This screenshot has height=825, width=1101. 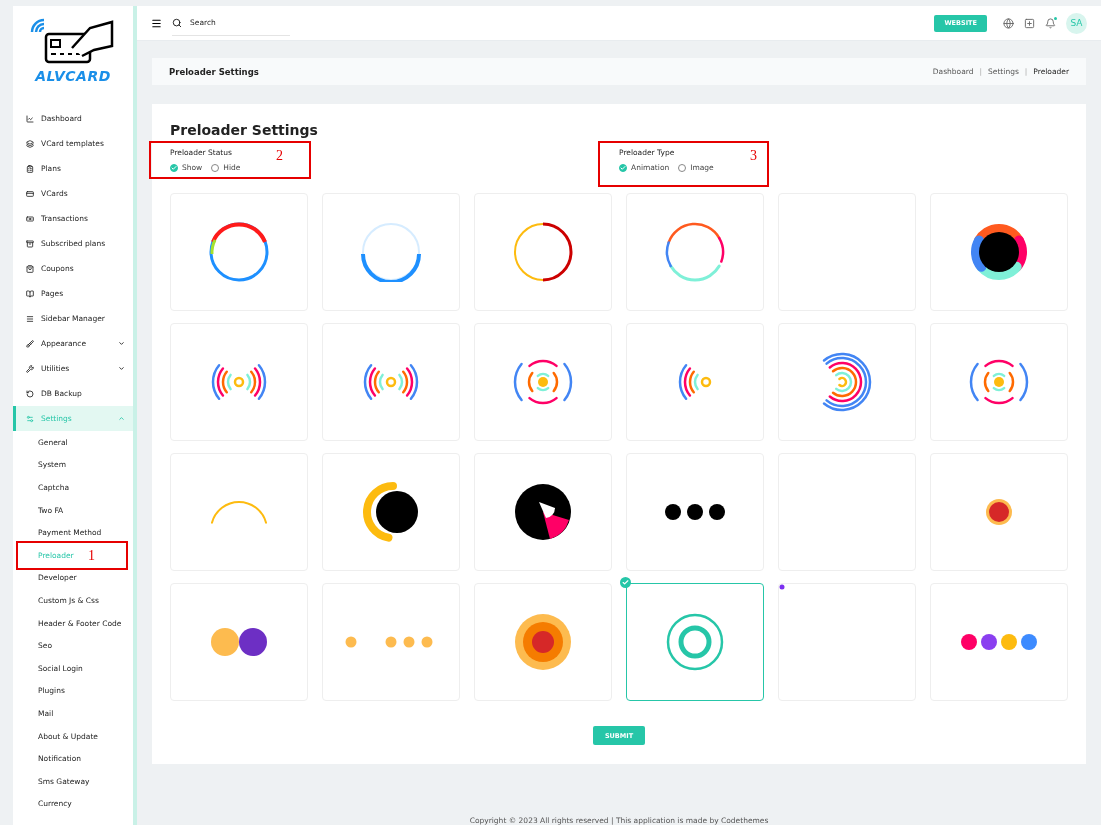 What do you see at coordinates (1029, 23) in the screenshot?
I see `plus-square-icon` at bounding box center [1029, 23].